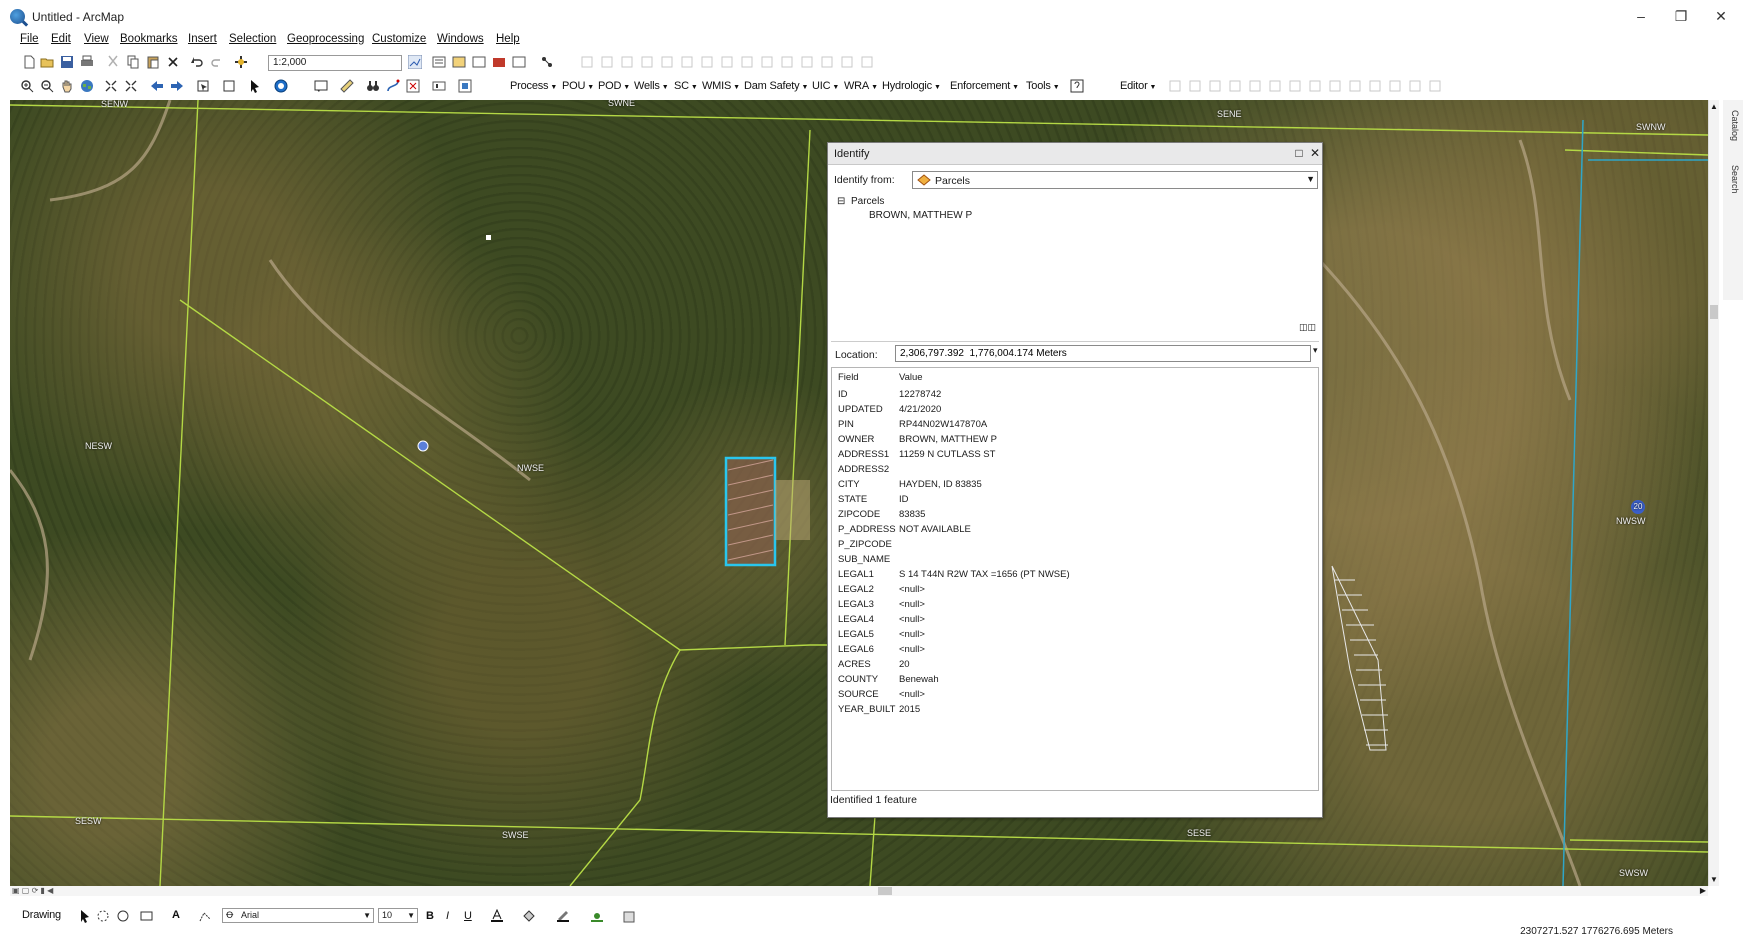 The height and width of the screenshot is (939, 1743). Describe the element at coordinates (1733, 125) in the screenshot. I see `catalog-tab: Catalog` at that location.